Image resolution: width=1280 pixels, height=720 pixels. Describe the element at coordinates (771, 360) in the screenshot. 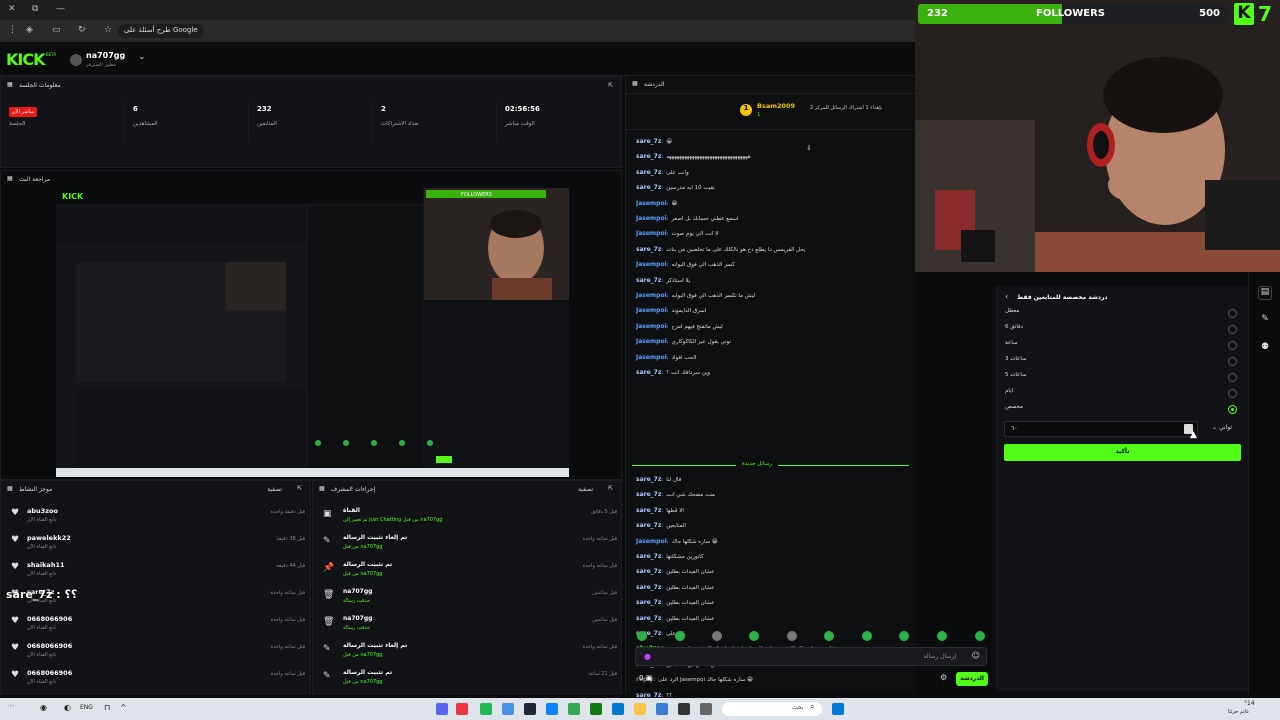

I see `chat-message: Jasempoi: الحب افواد` at that location.